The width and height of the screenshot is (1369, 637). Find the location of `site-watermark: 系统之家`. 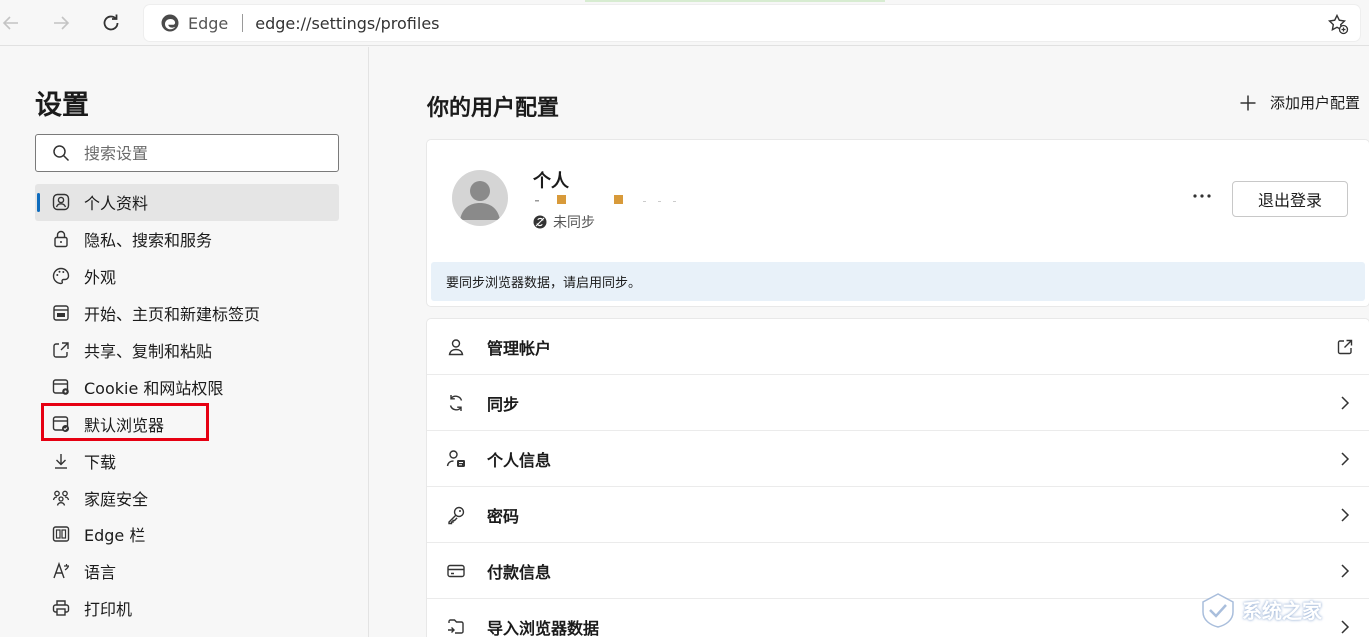

site-watermark: 系统之家 is located at coordinates (1283, 609).